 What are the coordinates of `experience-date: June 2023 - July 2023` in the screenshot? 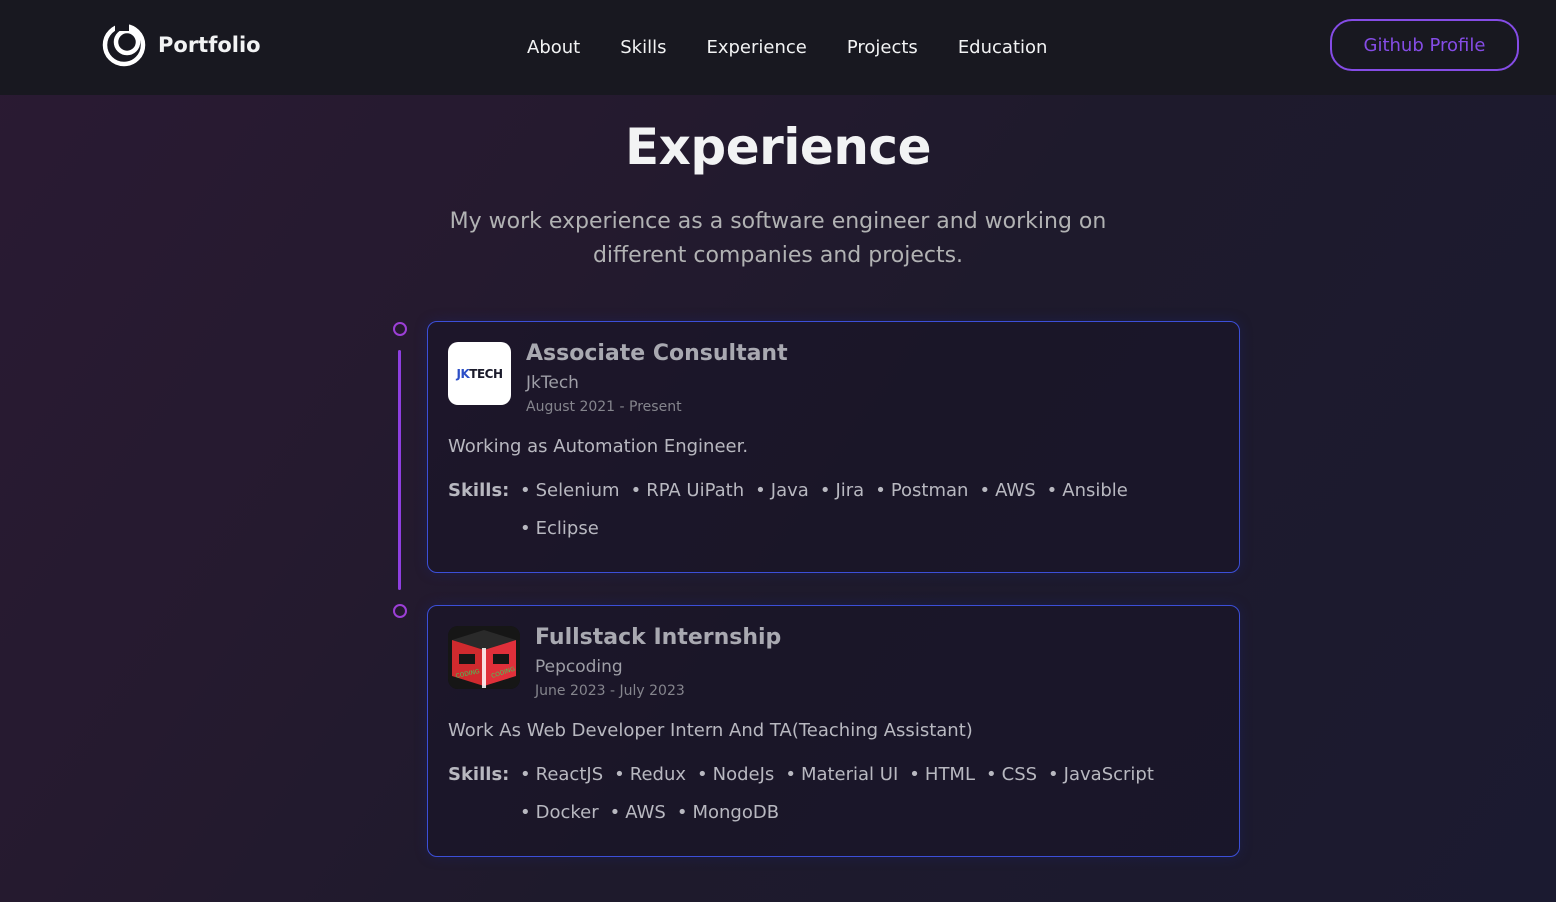 It's located at (610, 691).